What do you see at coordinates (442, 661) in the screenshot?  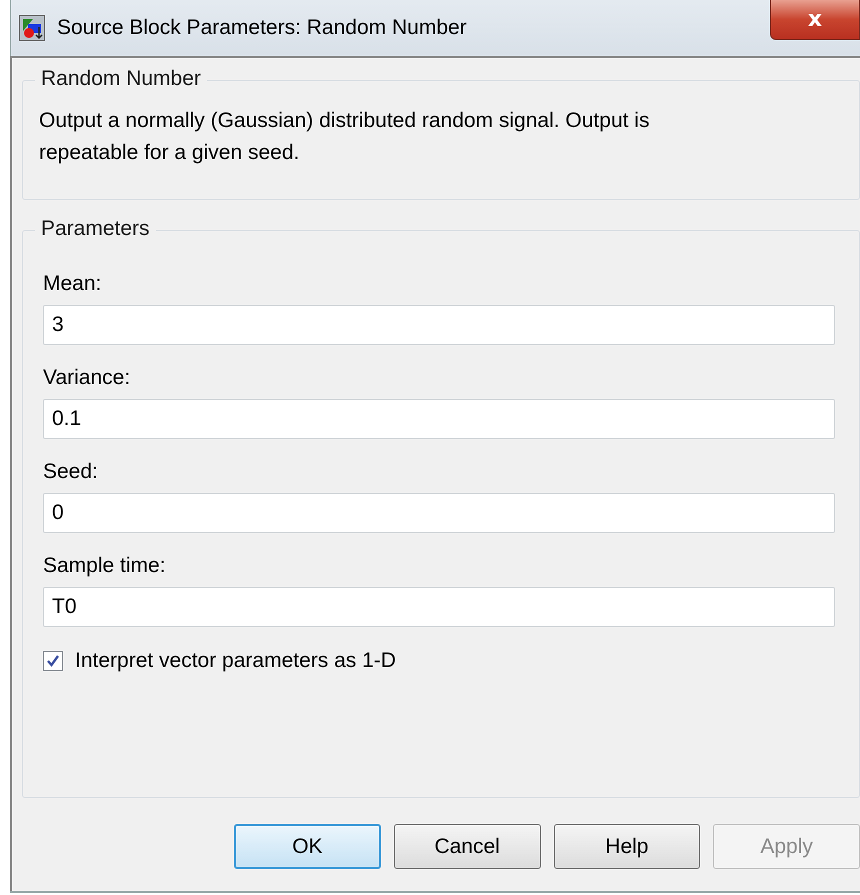 I see `checkbox-option: Interpret vector parameters as 1-D` at bounding box center [442, 661].